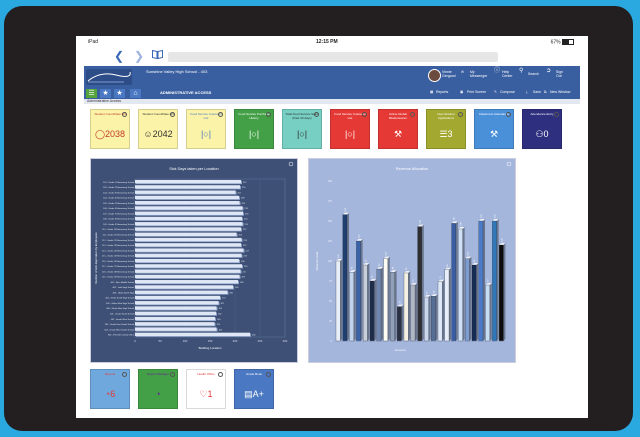  Describe the element at coordinates (91, 93) in the screenshot. I see `menu-icon: ☰` at that location.